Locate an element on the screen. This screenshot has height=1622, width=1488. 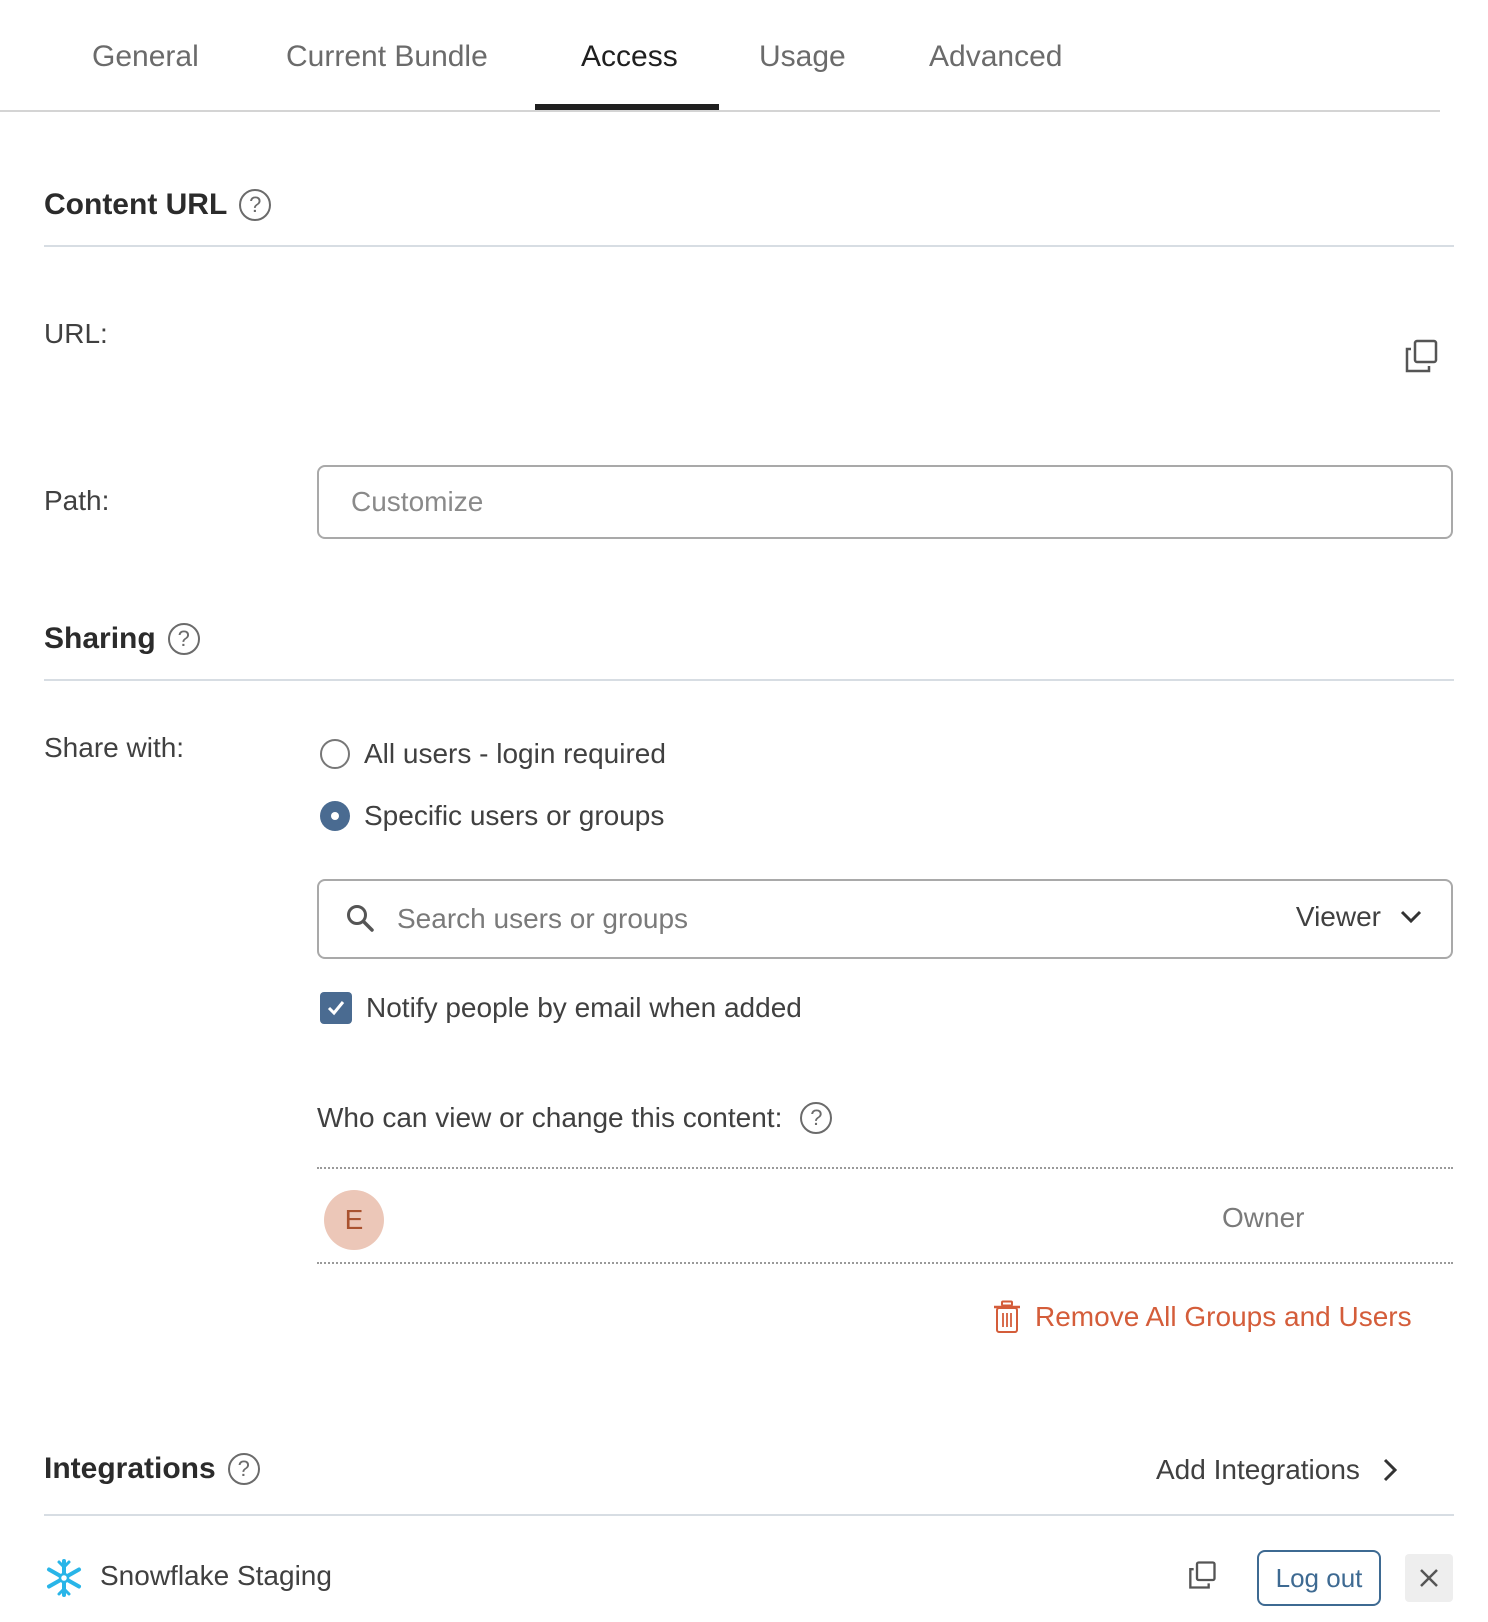
copy-url-button is located at coordinates (1421, 358).